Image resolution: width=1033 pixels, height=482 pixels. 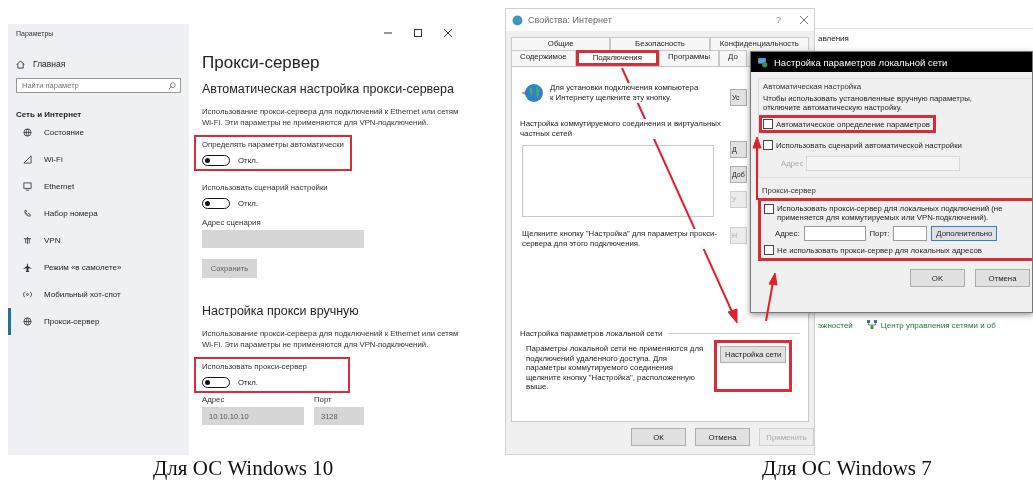 What do you see at coordinates (172, 85) in the screenshot?
I see `search-icon` at bounding box center [172, 85].